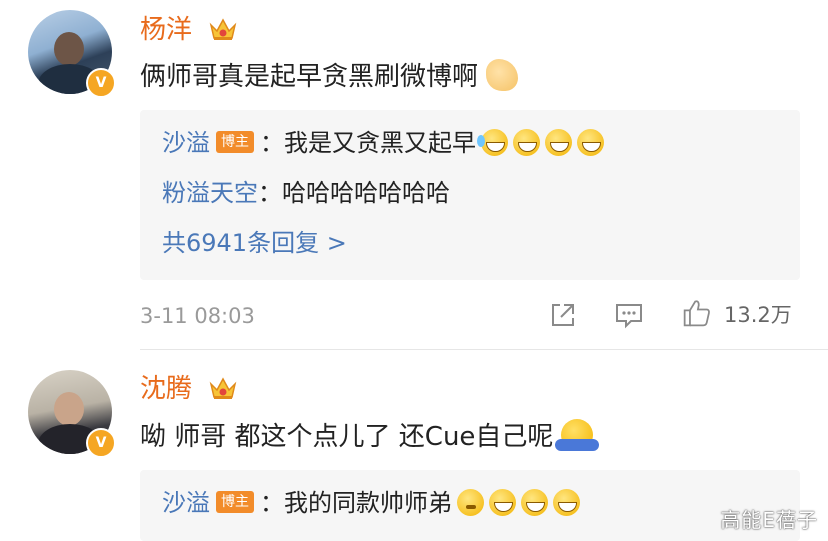 The image size is (828, 541). I want to click on reply-text: 我是又贪黑又起早, so click(380, 143).